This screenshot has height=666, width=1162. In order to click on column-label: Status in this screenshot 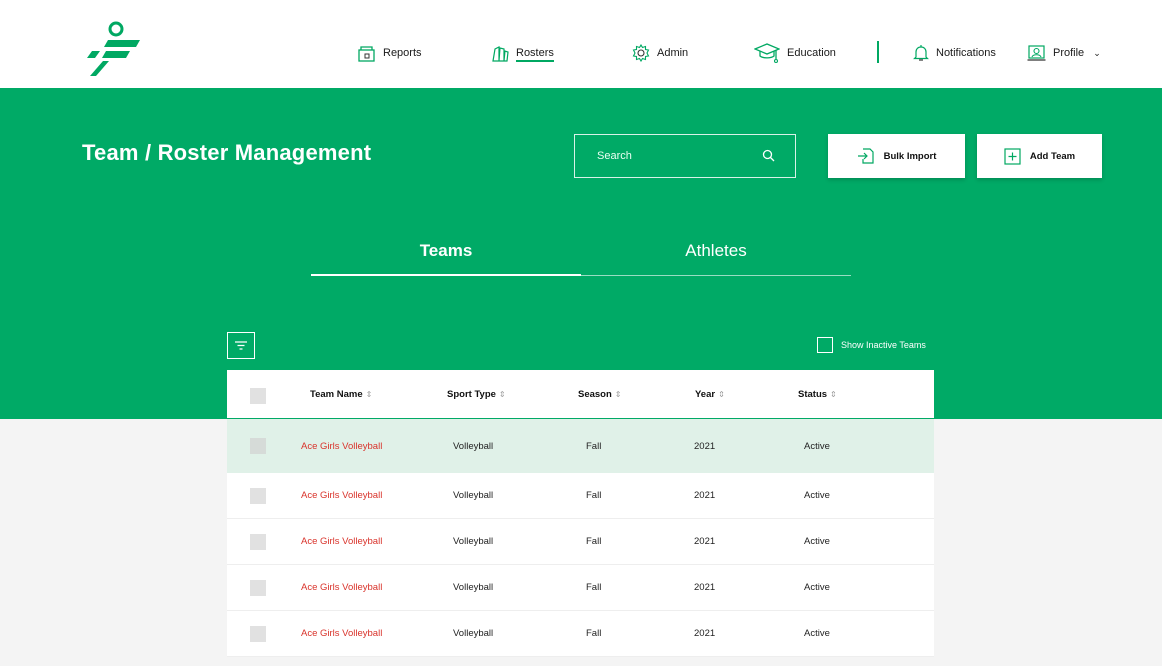, I will do `click(813, 394)`.